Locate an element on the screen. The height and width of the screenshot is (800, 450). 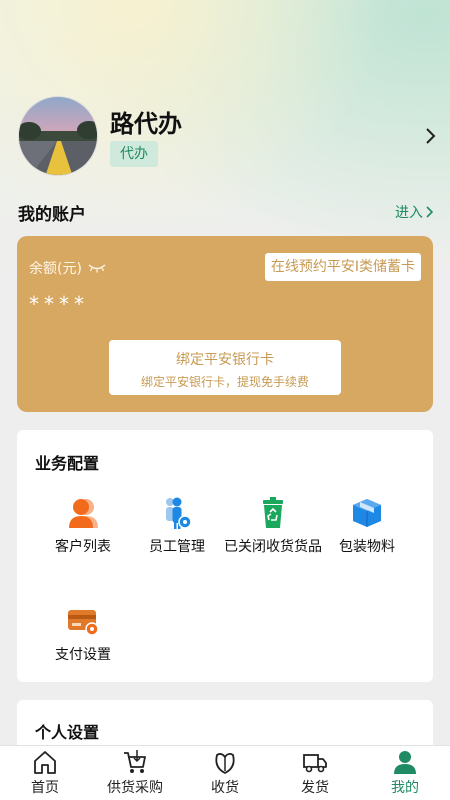
tab-receive: 收货 is located at coordinates (225, 773).